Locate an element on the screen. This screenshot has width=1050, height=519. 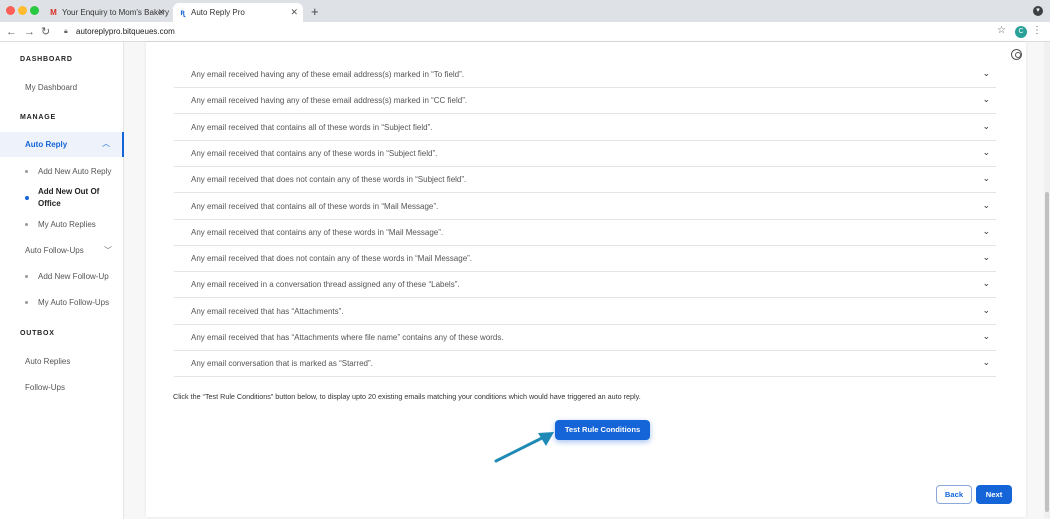
account-icon is located at coordinates (1016, 54).